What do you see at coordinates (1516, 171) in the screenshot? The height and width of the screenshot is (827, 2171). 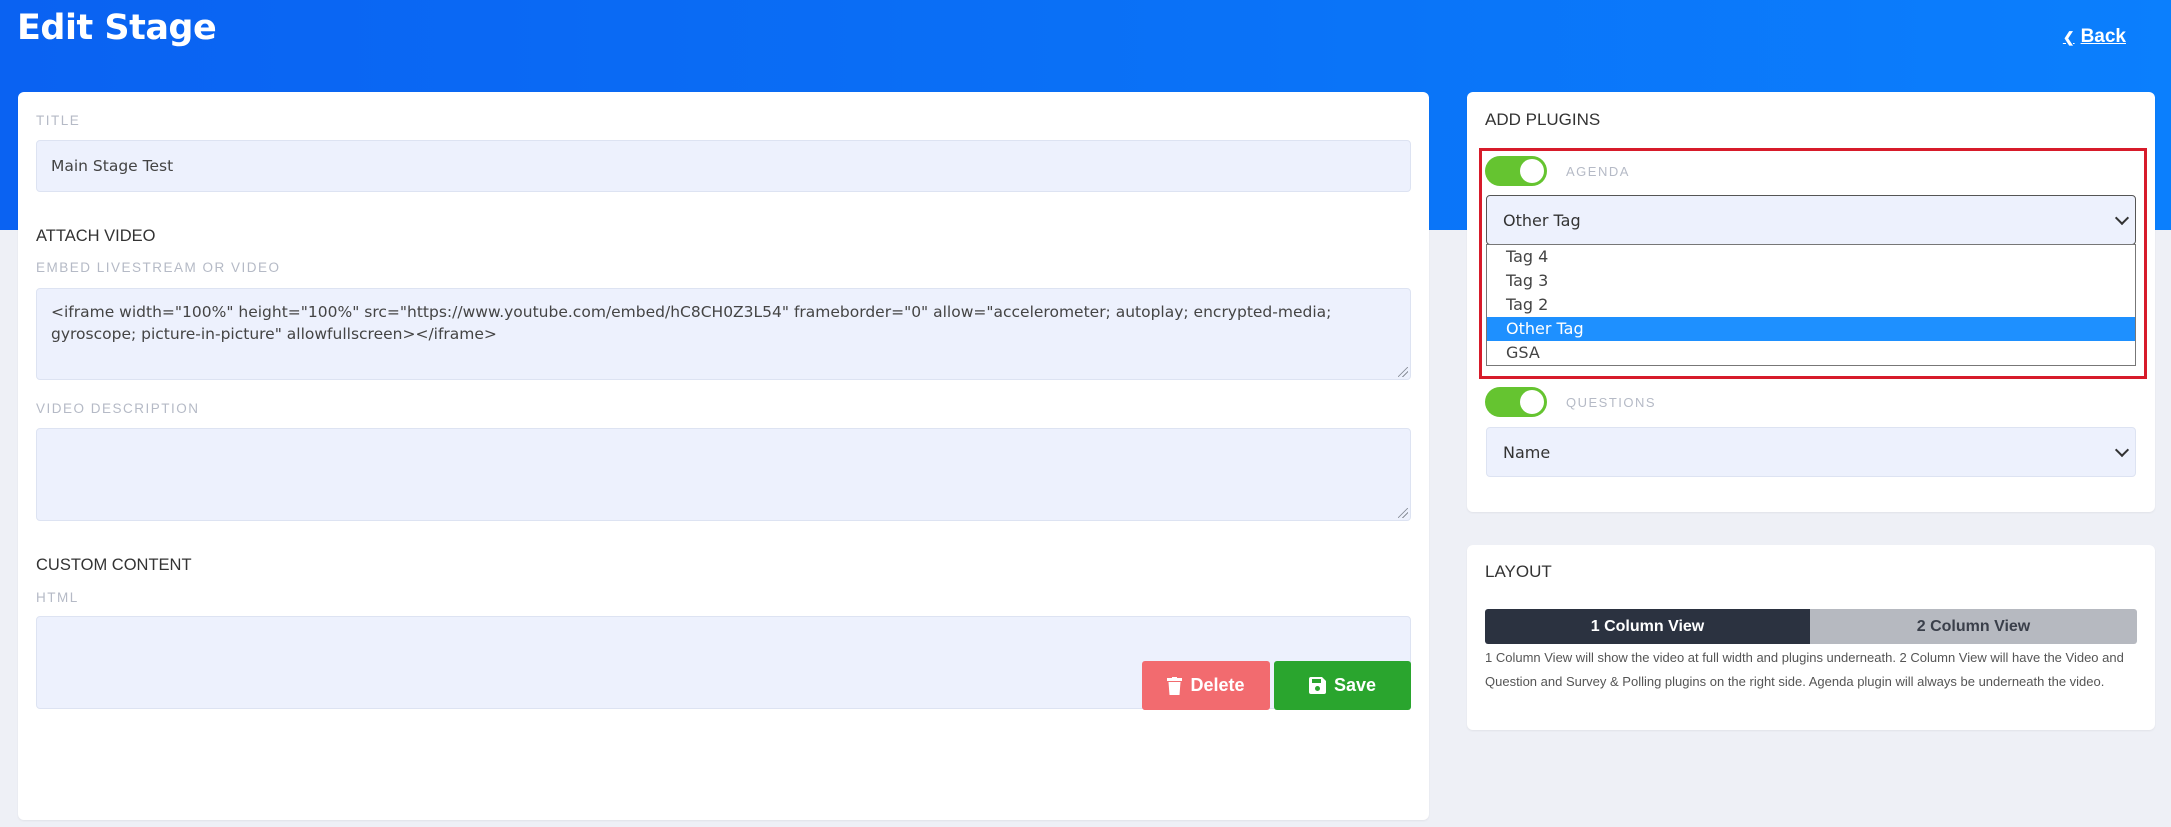 I see `agenda-toggle` at bounding box center [1516, 171].